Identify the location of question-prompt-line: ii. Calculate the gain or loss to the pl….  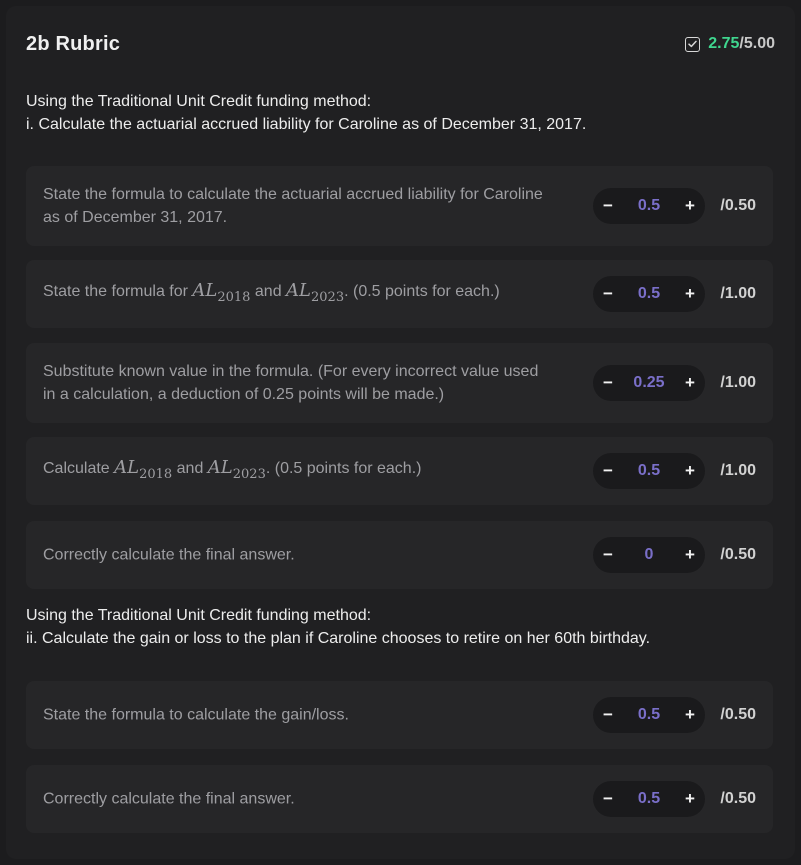
(338, 638).